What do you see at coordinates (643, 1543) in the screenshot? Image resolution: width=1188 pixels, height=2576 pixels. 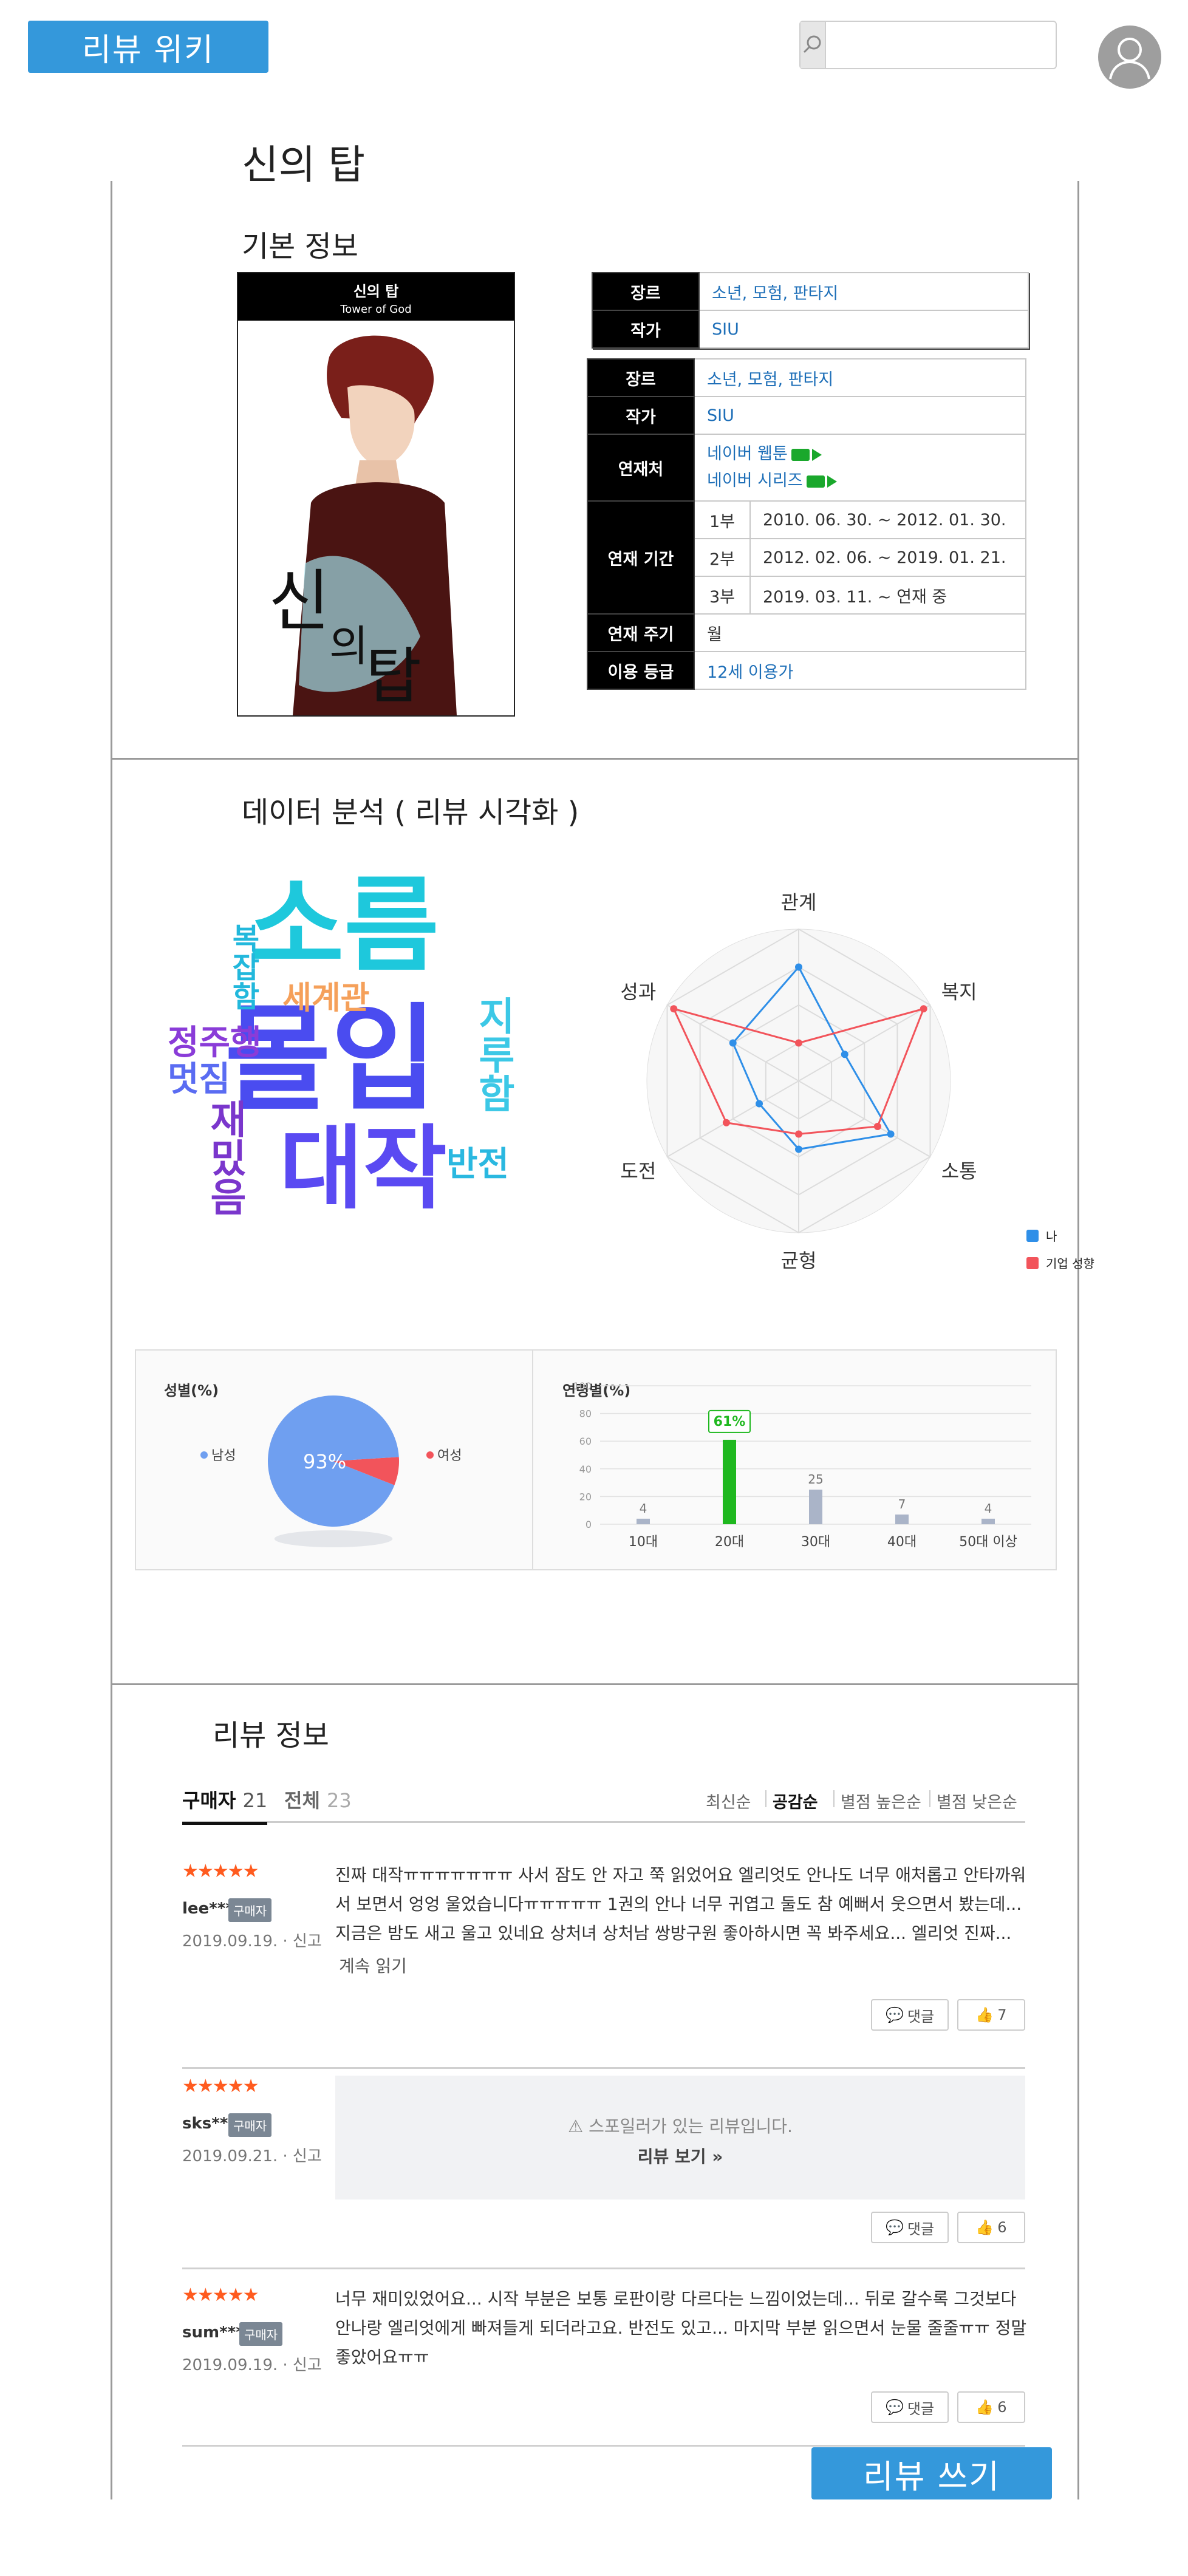 I see `bar-category-label: 10대` at bounding box center [643, 1543].